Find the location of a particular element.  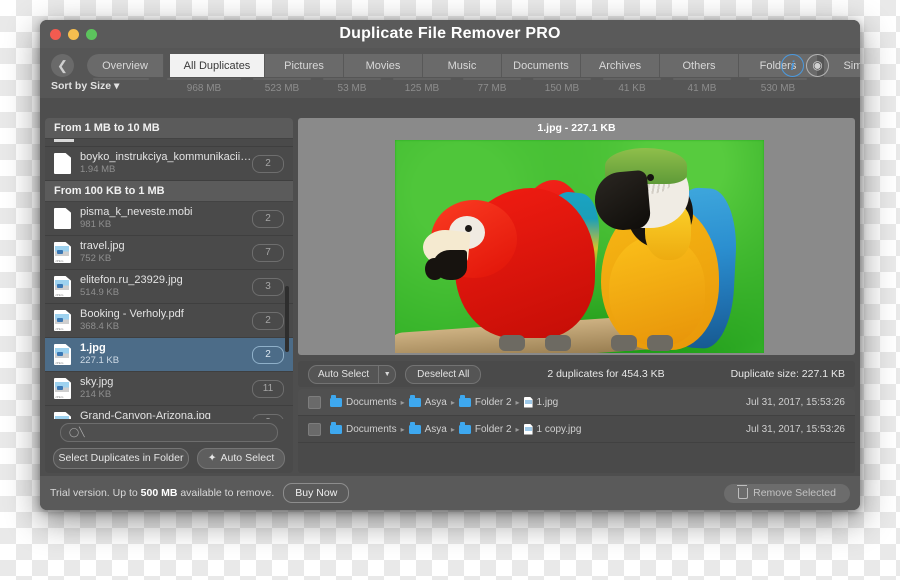

auto-select-label: Auto Select is located at coordinates (344, 374).